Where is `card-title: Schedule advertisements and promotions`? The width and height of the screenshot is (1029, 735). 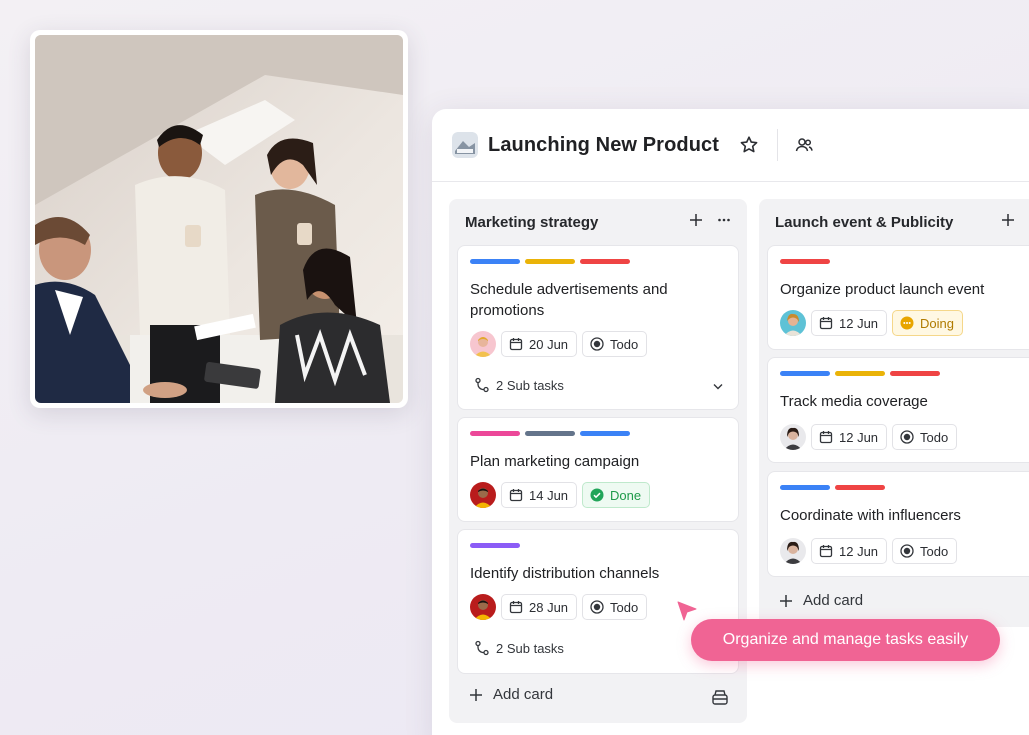 card-title: Schedule advertisements and promotions is located at coordinates (569, 300).